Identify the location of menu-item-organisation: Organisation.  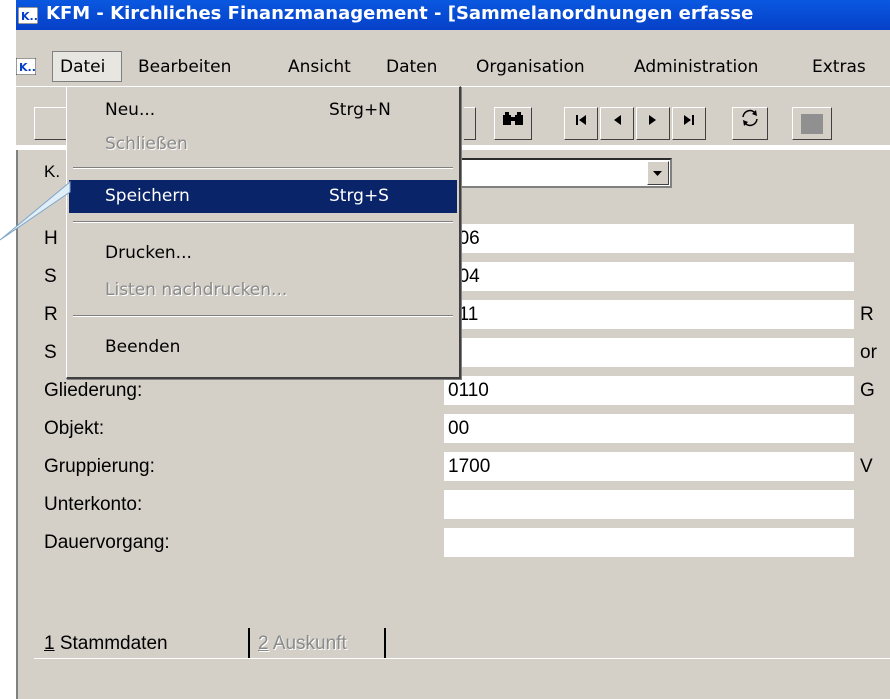
(530, 67).